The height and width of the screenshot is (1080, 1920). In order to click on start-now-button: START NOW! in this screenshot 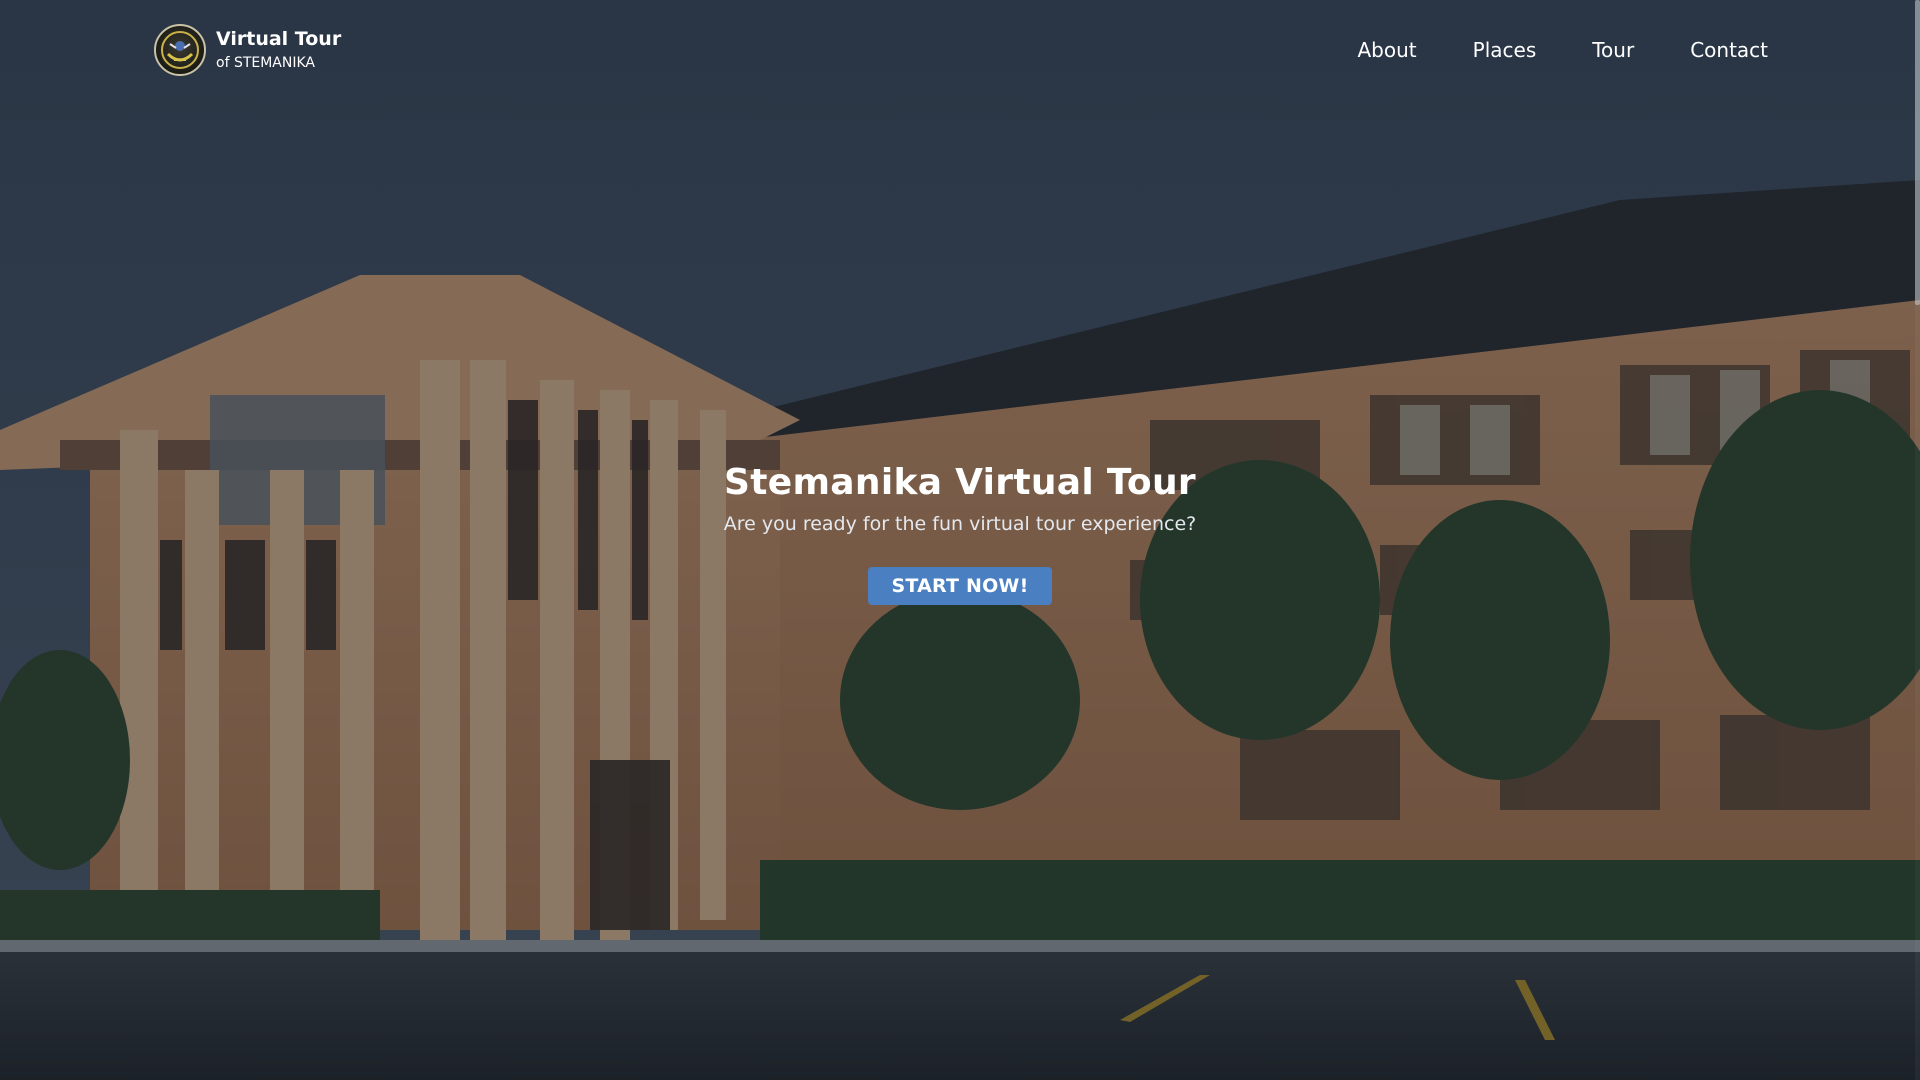, I will do `click(960, 586)`.